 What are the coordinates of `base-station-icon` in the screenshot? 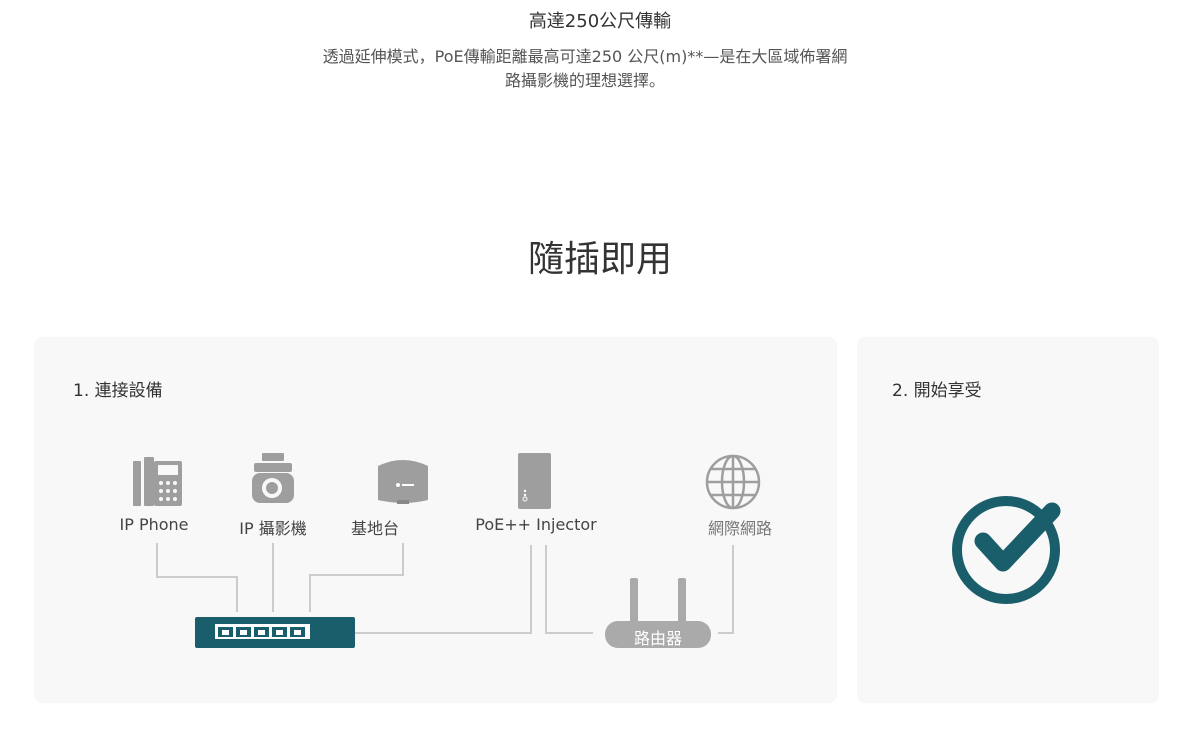 It's located at (403, 482).